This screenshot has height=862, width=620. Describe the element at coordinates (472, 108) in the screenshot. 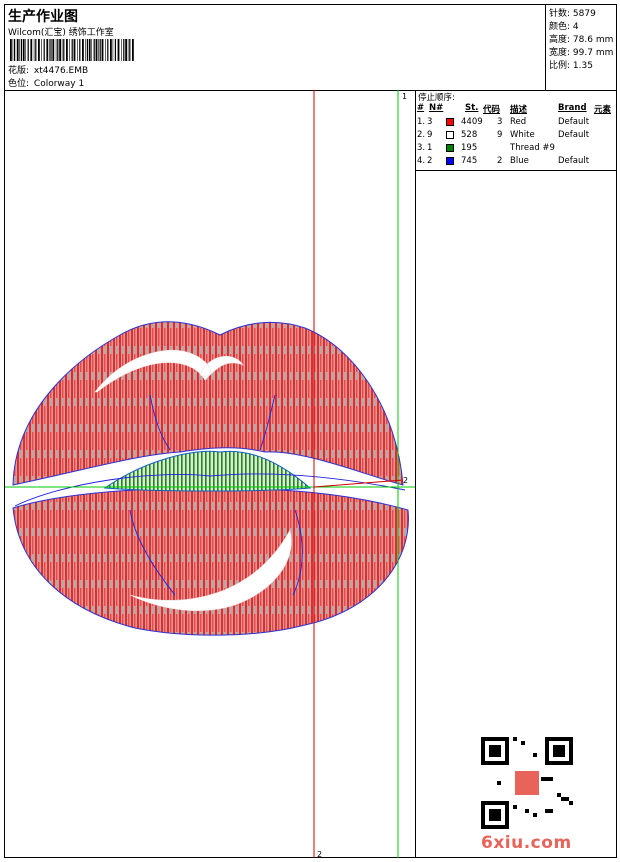

I see `col-header-stitches: St.` at that location.